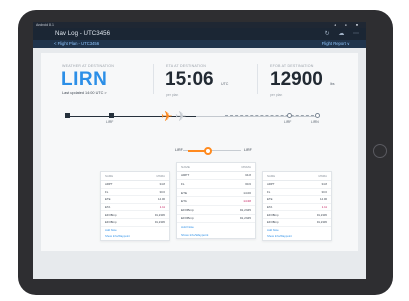 This screenshot has width=409, height=301. Describe the element at coordinates (172, 95) in the screenshot. I see `eta-sub: per plan` at that location.